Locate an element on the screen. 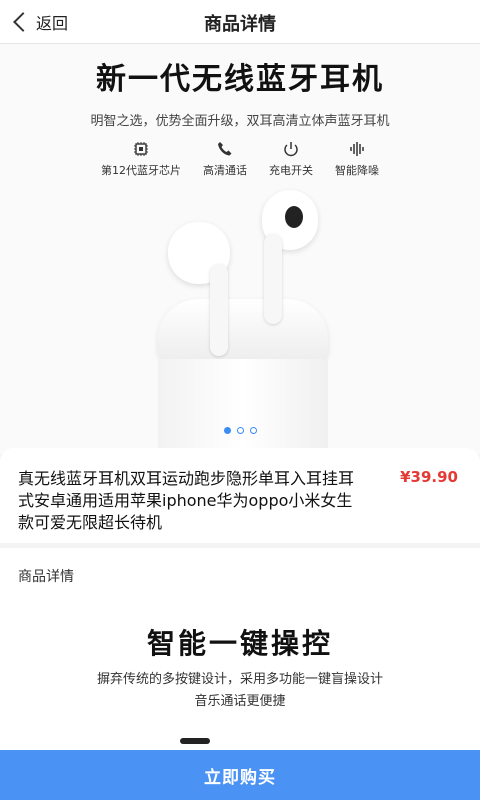 Image resolution: width=480 pixels, height=800 pixels. product-price: ¥39.90 is located at coordinates (429, 477).